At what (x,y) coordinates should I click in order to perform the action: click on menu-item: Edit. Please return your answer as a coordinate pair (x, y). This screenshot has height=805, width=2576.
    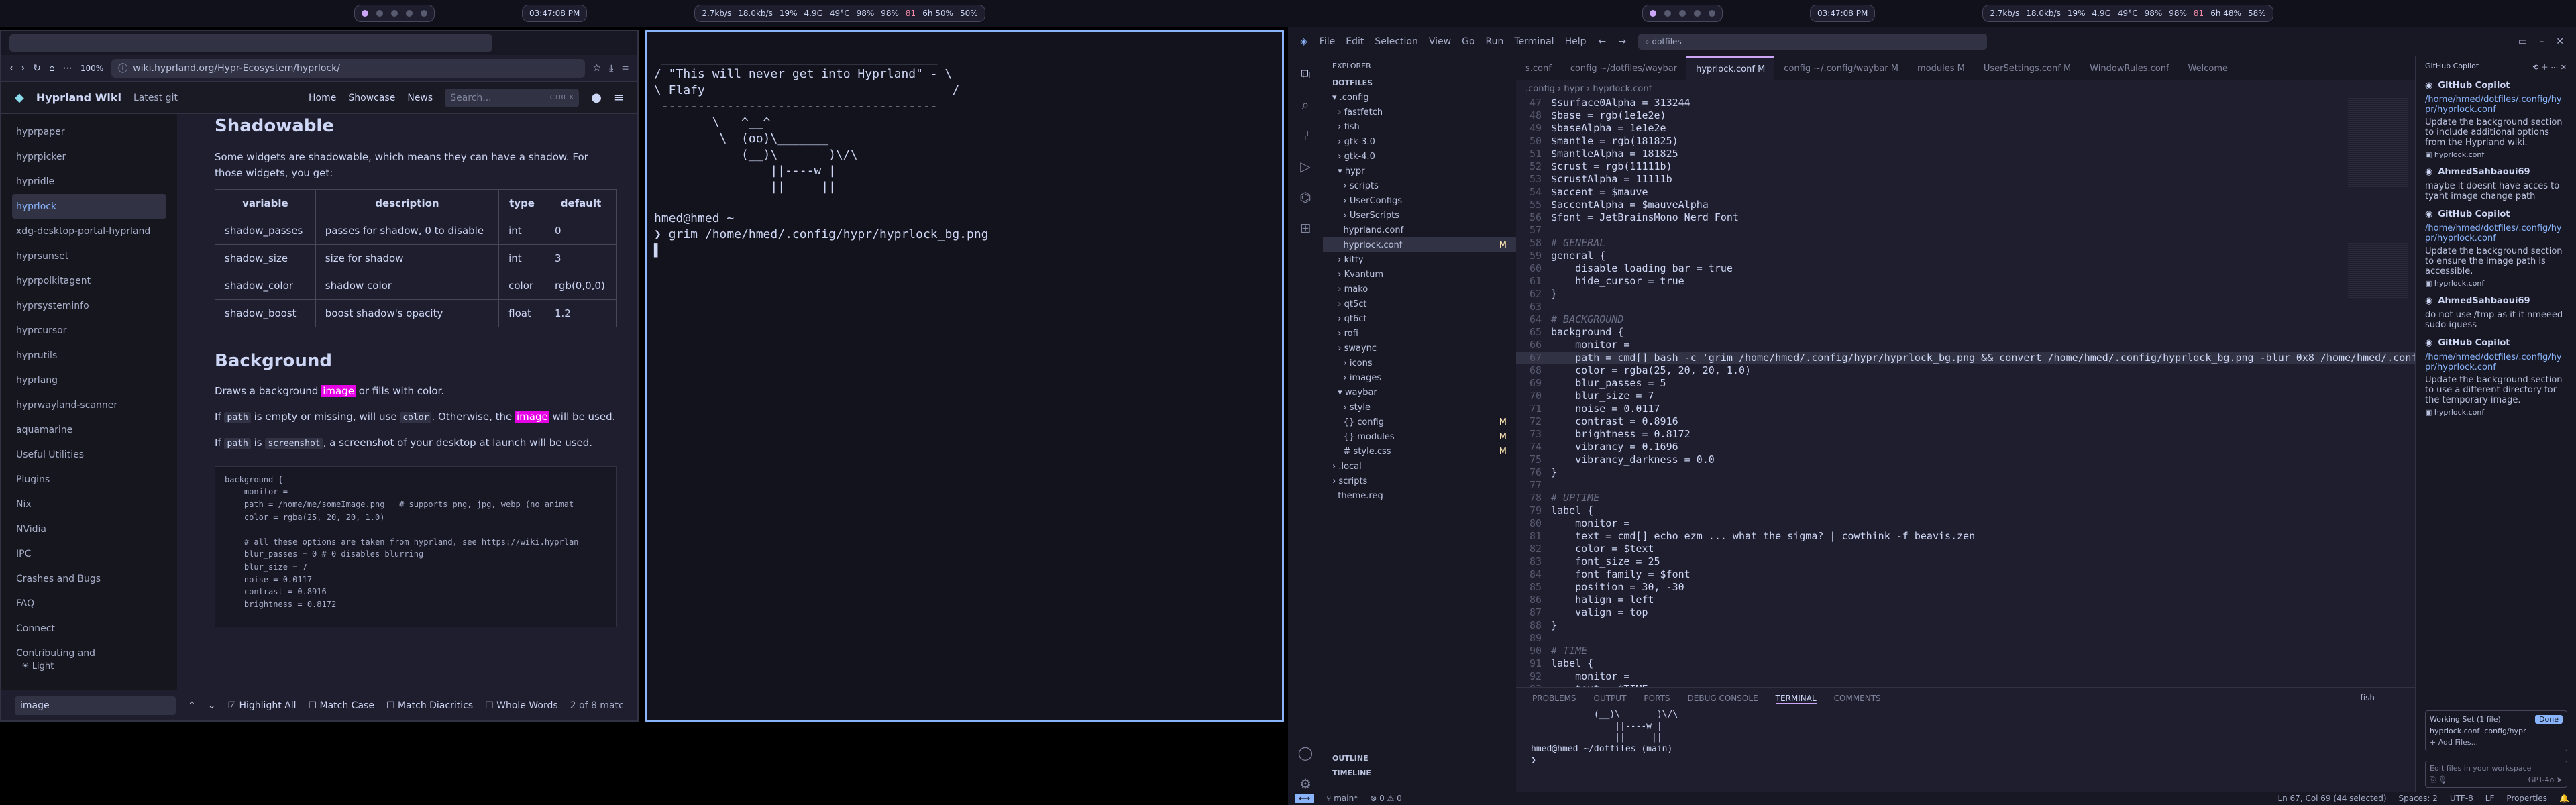
    Looking at the image, I should click on (1355, 41).